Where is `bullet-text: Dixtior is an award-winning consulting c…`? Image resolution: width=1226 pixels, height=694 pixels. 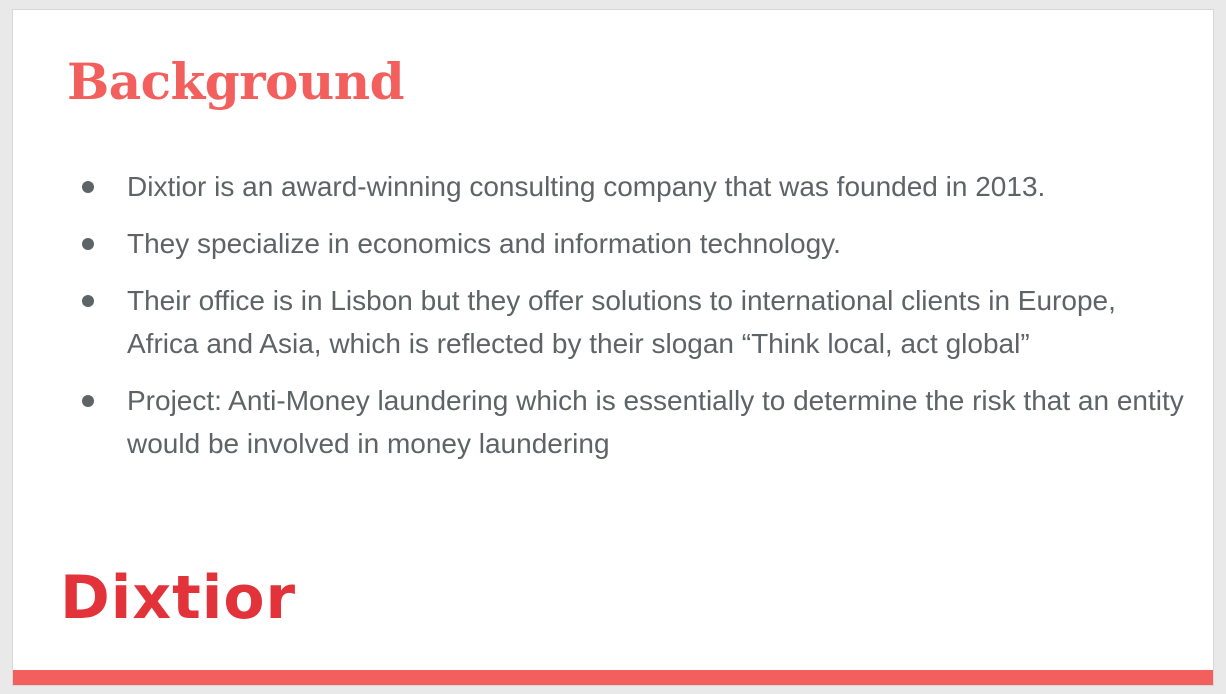 bullet-text: Dixtior is an award-winning consulting c… is located at coordinates (586, 186).